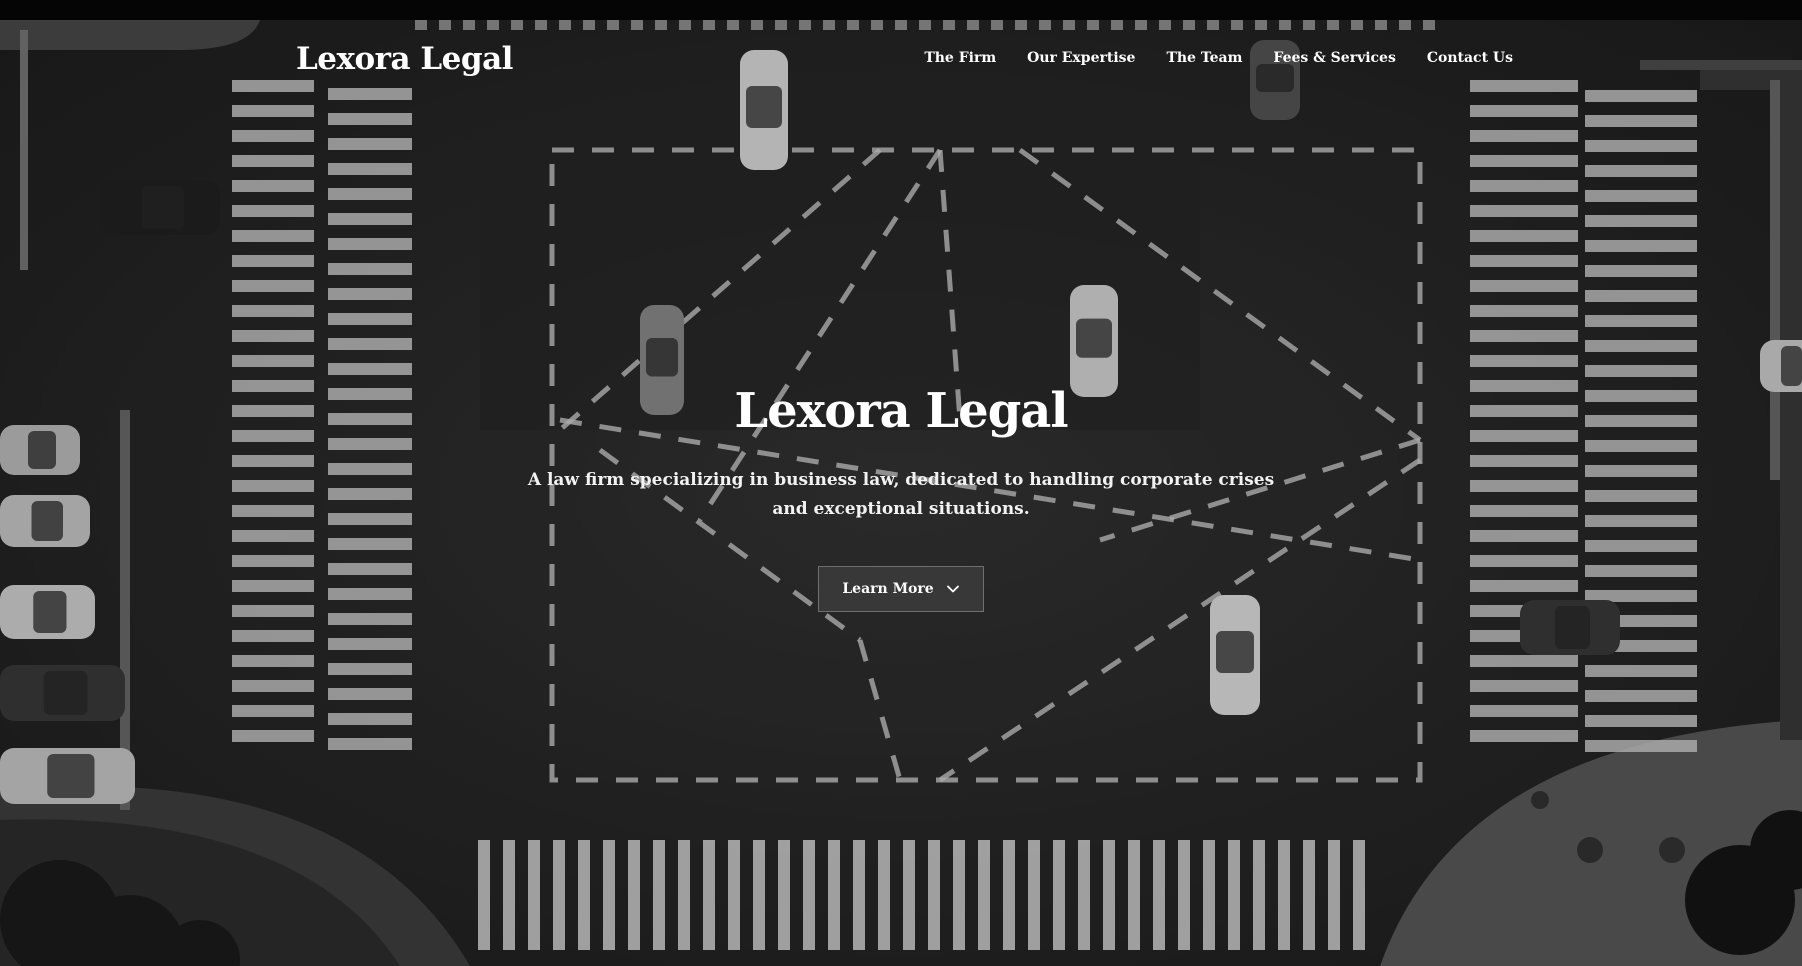 The height and width of the screenshot is (966, 1802). What do you see at coordinates (1081, 58) in the screenshot?
I see `nav-item-our-expertise: Our Expertise` at bounding box center [1081, 58].